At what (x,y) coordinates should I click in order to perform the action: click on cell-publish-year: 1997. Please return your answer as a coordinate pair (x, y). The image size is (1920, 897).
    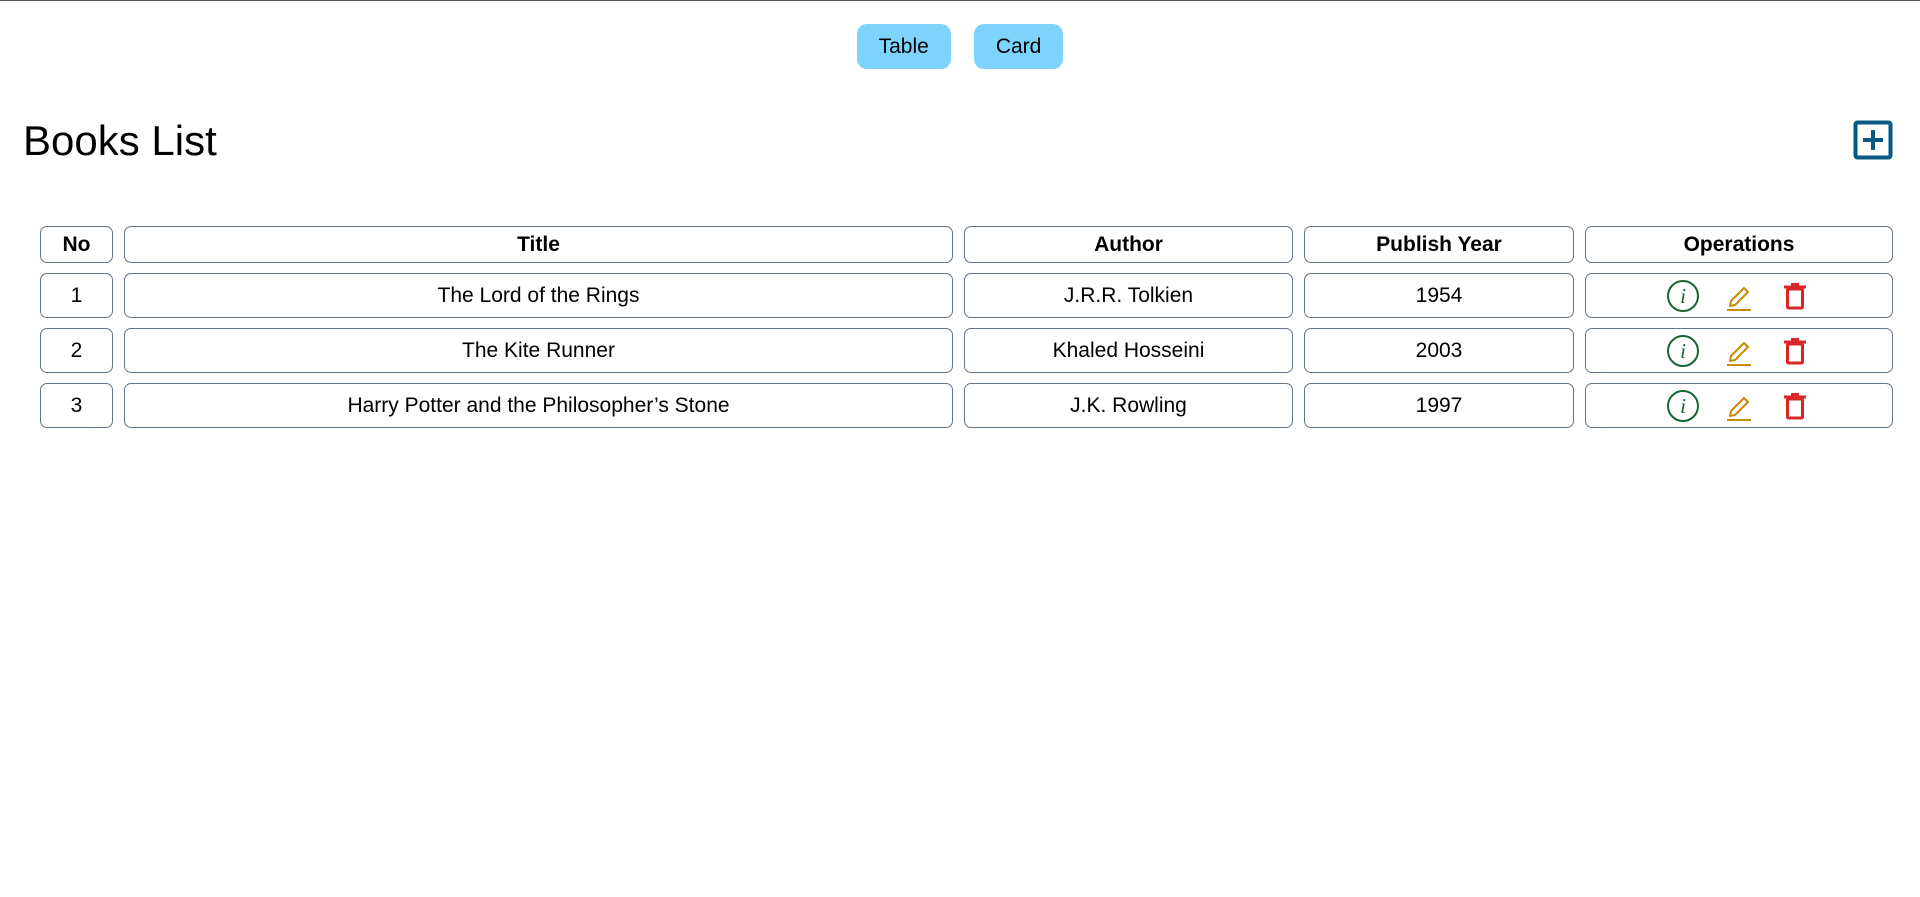
    Looking at the image, I should click on (1439, 405).